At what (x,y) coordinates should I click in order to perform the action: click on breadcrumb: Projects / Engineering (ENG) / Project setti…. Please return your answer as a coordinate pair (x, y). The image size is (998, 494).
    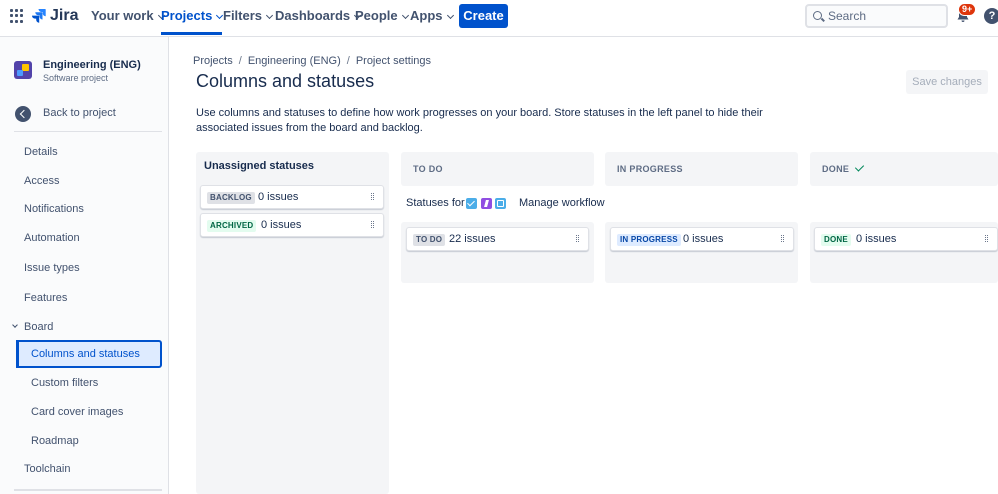
    Looking at the image, I should click on (312, 61).